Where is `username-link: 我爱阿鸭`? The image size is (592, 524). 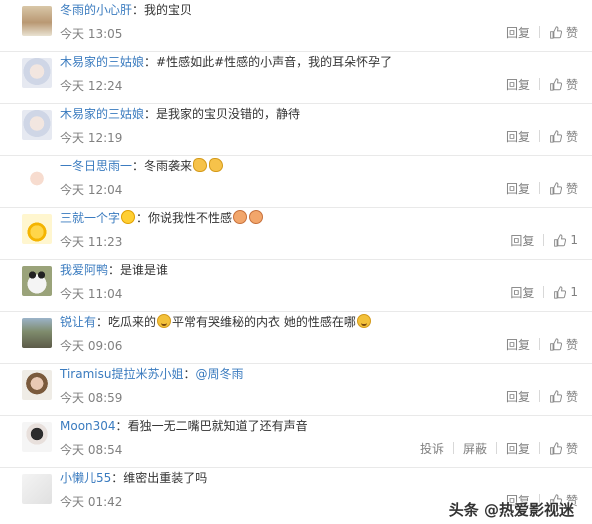
username-link: 我爱阿鸭 is located at coordinates (84, 270).